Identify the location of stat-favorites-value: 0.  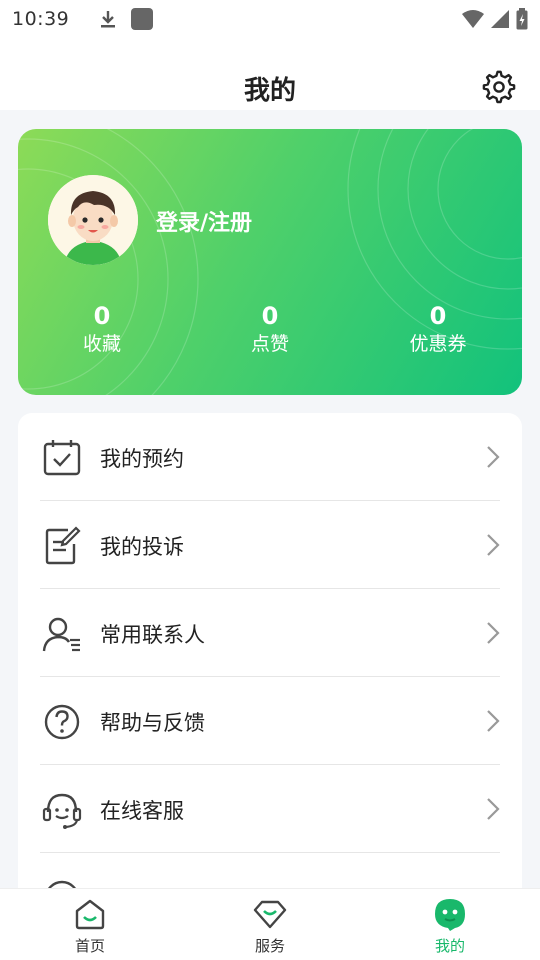
(102, 316).